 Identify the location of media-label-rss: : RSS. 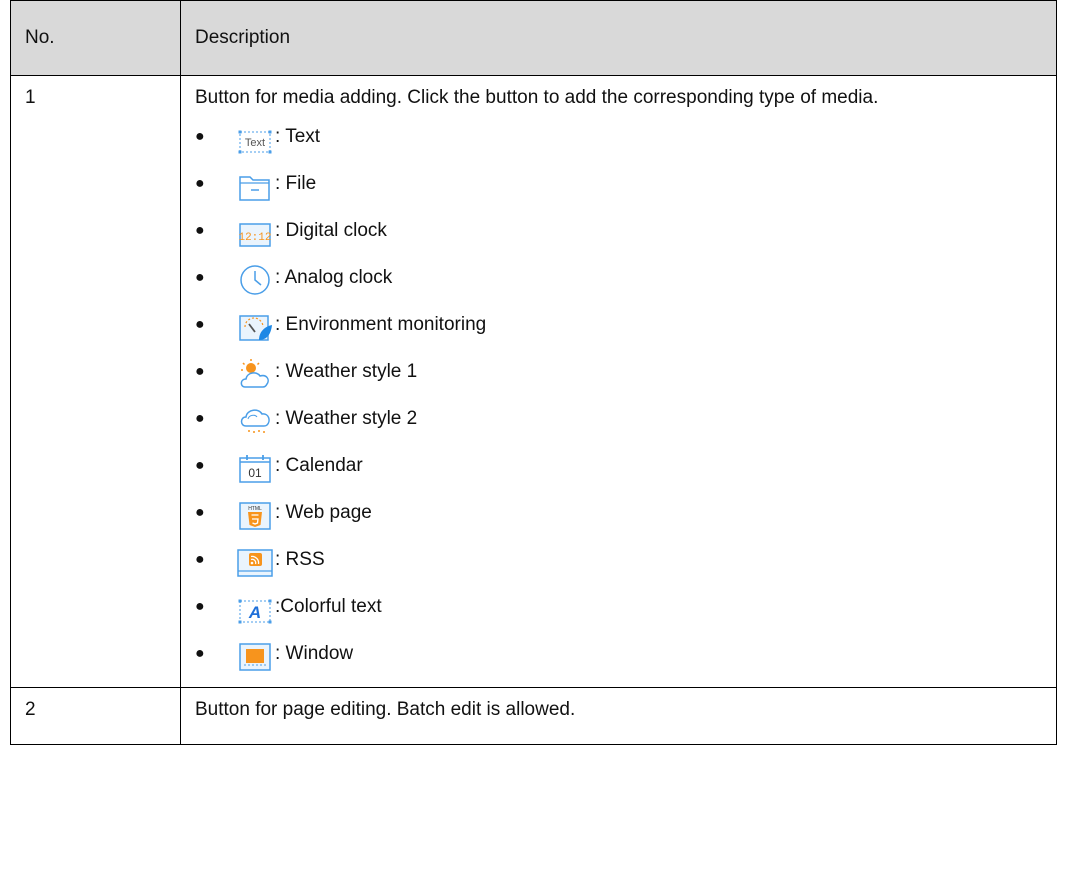
(300, 559).